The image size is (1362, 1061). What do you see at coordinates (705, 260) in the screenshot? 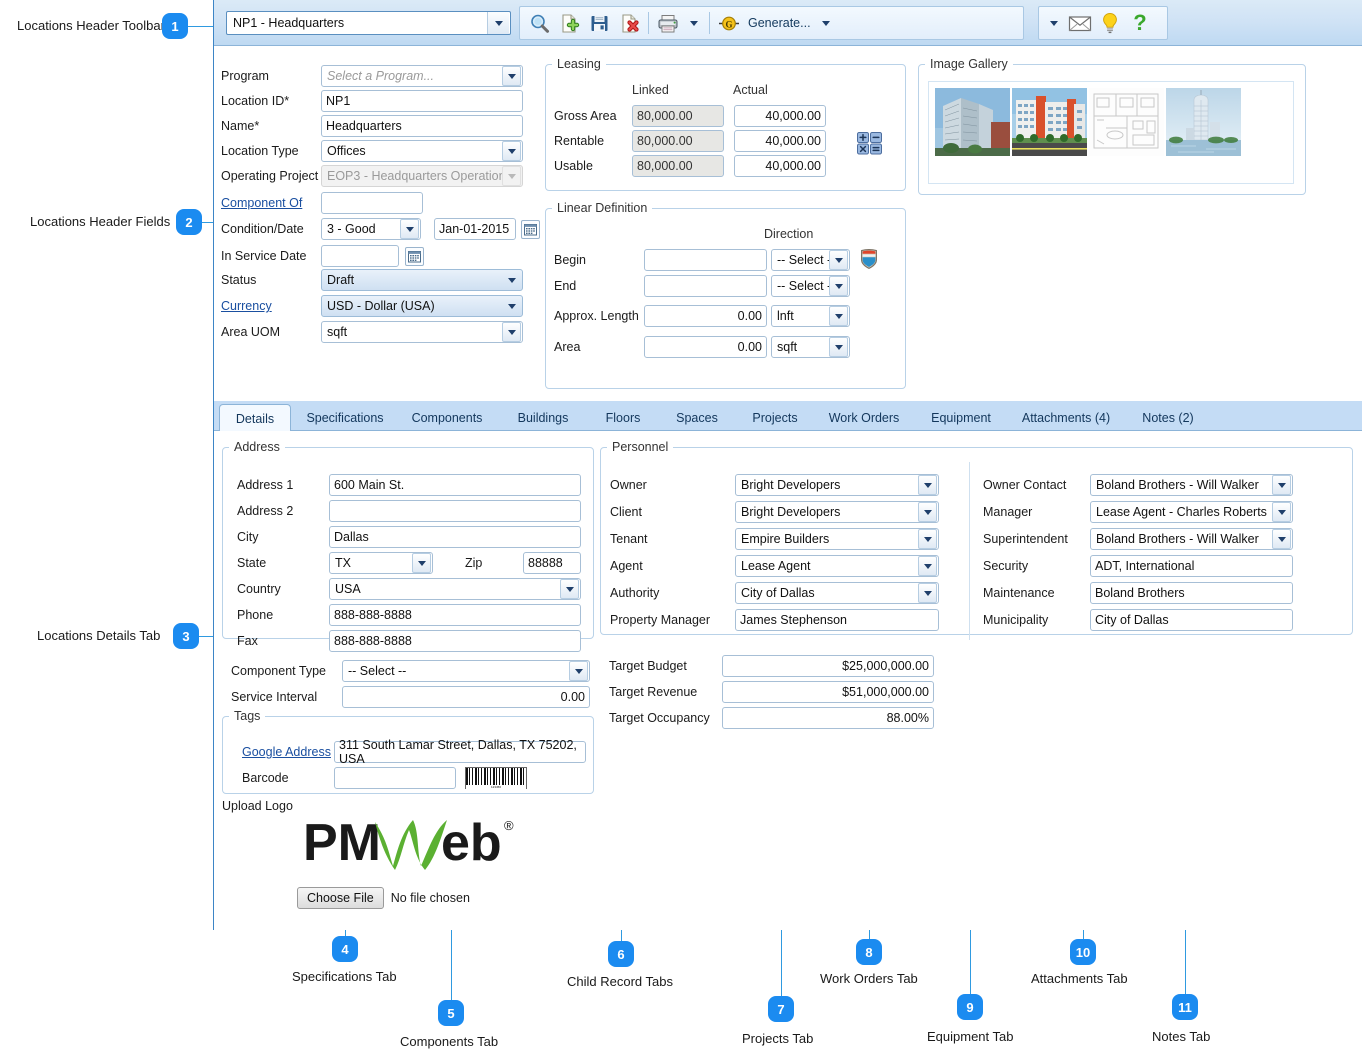
I see `linear-begin-input` at bounding box center [705, 260].